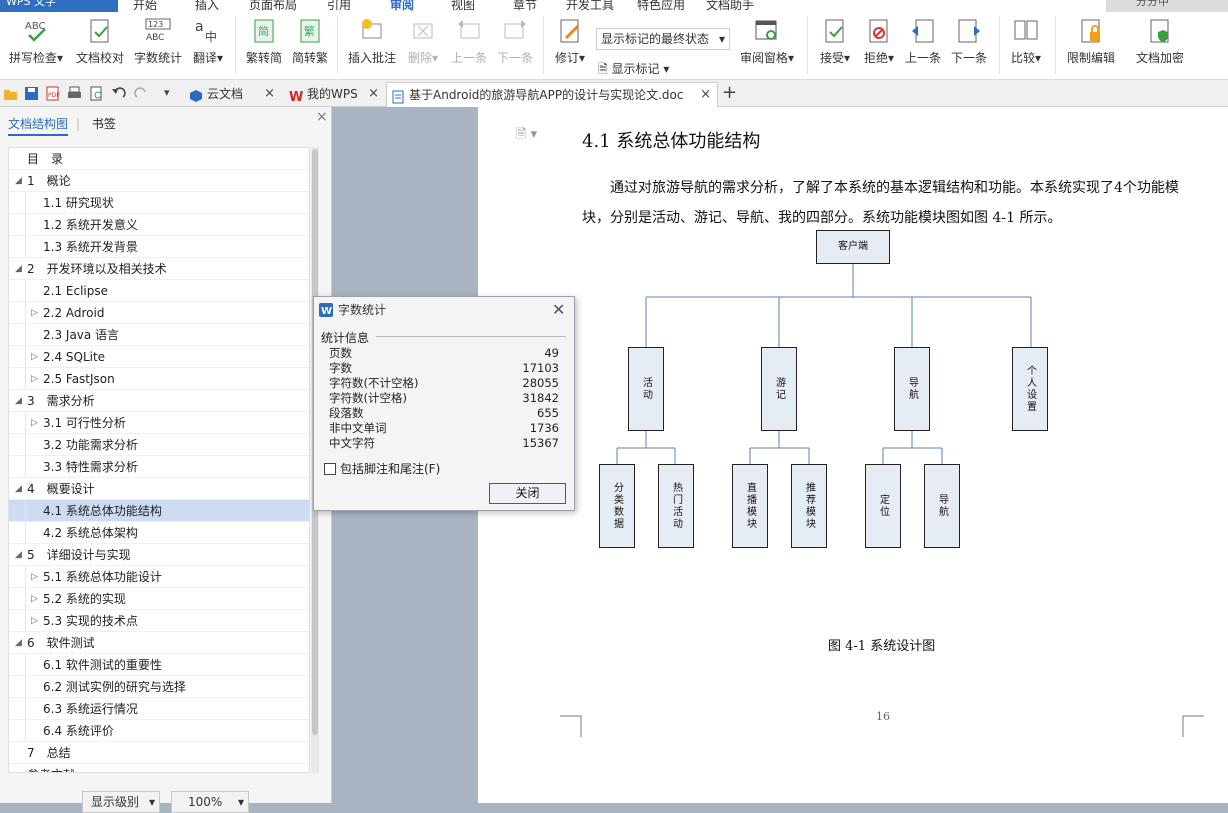 This screenshot has height=813, width=1228. I want to click on restrict-edit-button: 限制编辑, so click(1091, 42).